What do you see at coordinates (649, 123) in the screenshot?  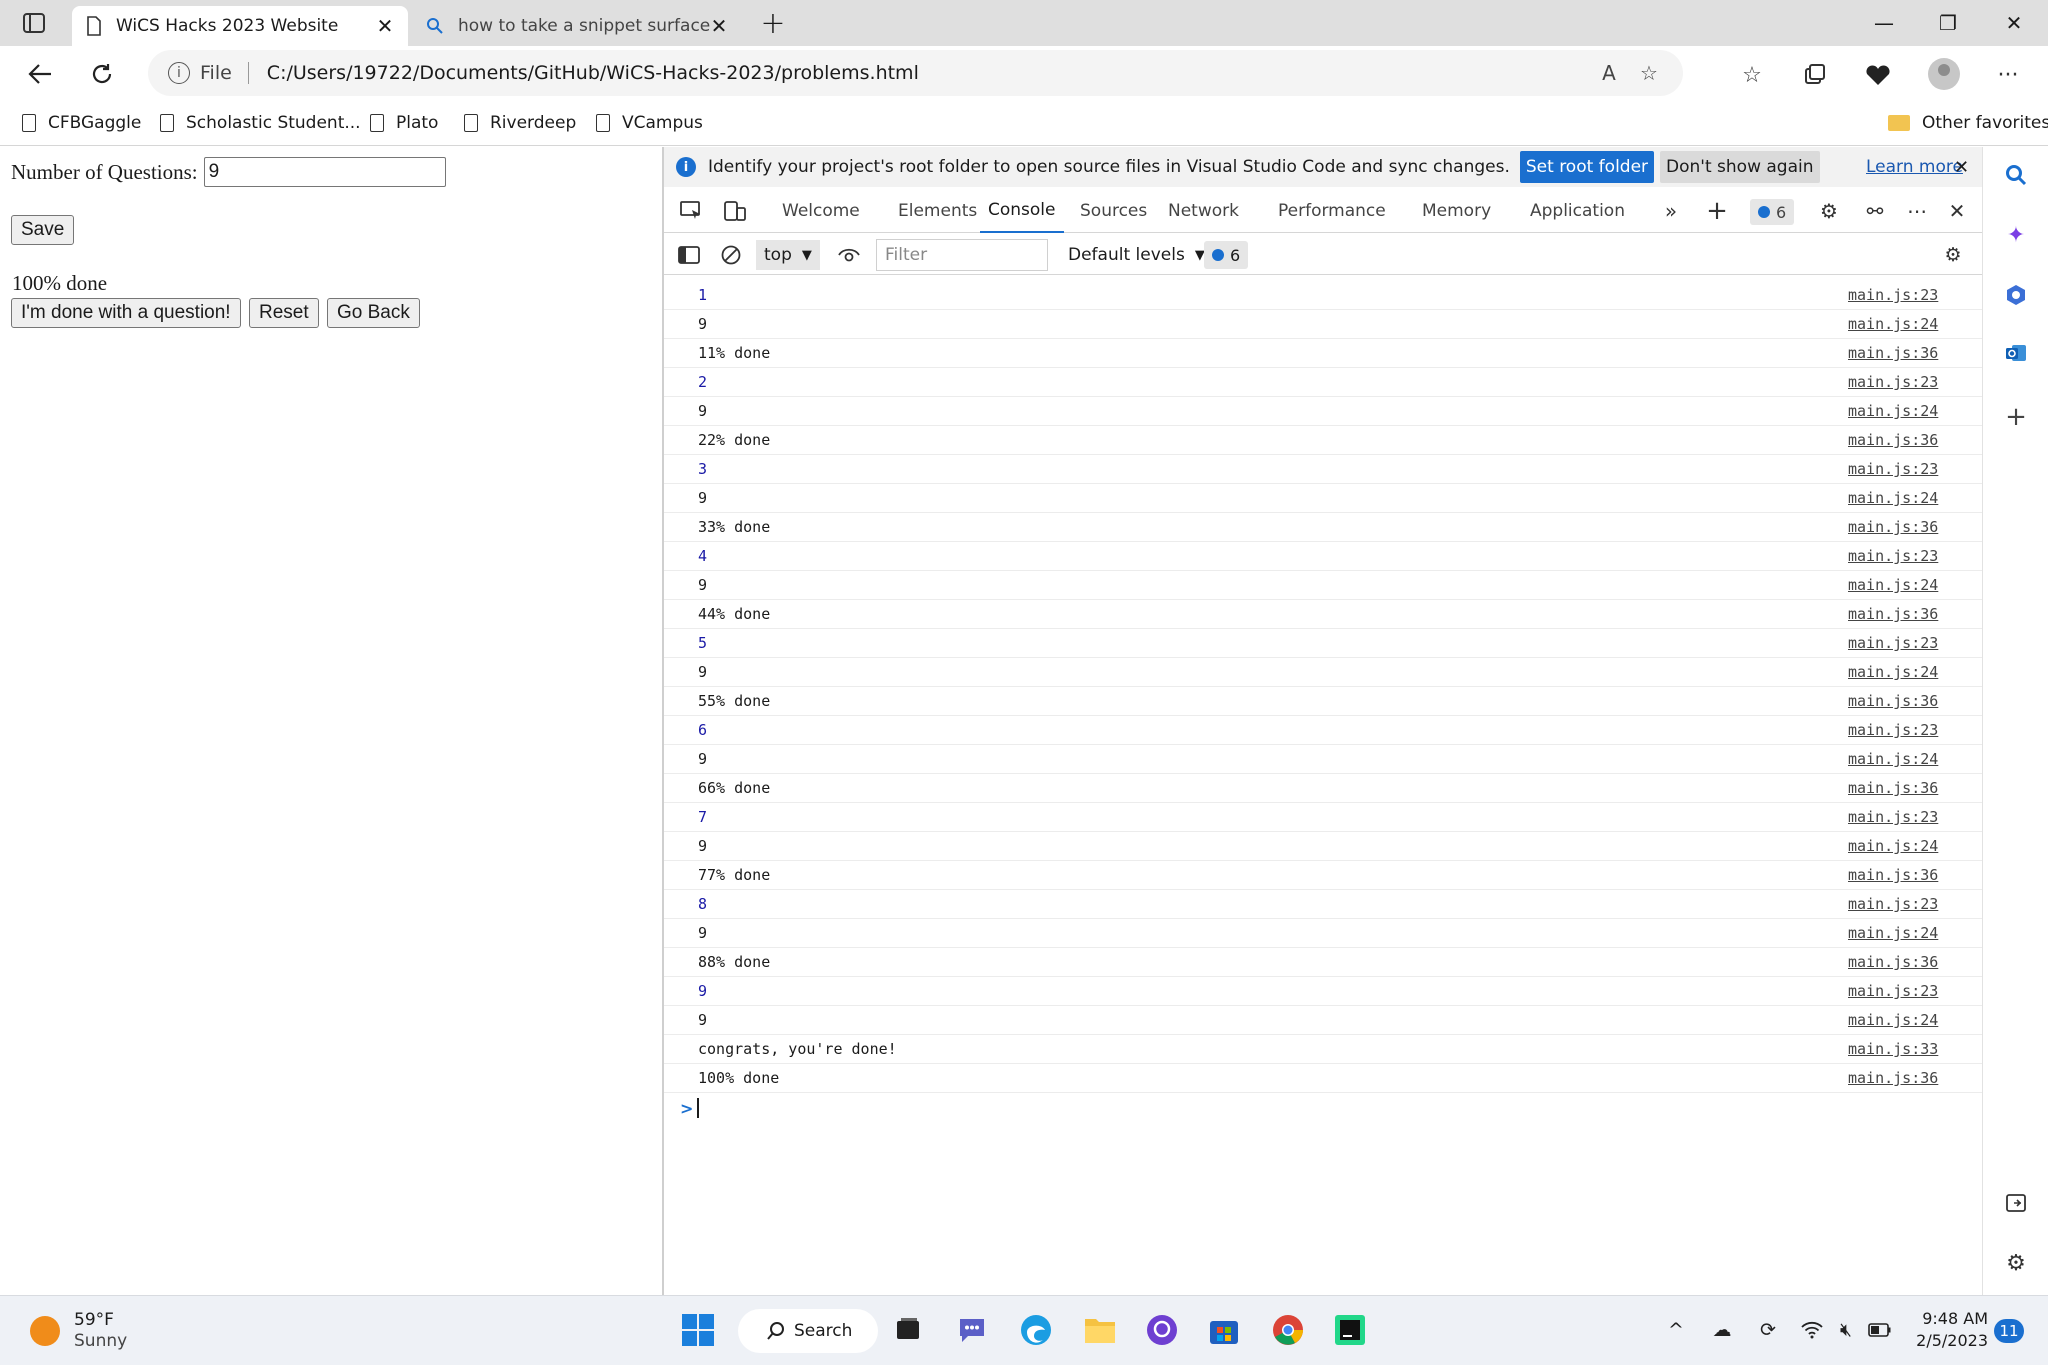 I see `favorite-link: VCampus` at bounding box center [649, 123].